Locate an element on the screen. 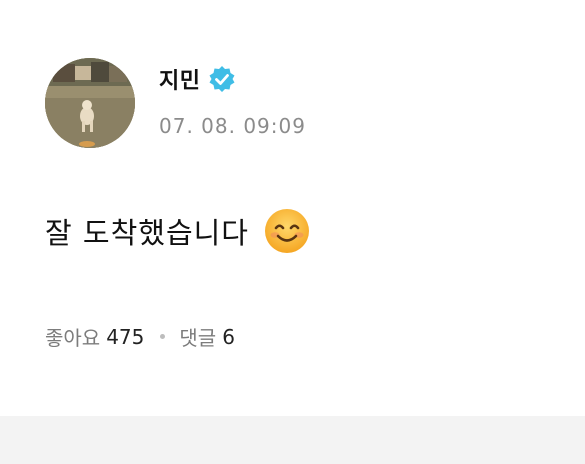  post-timestamp: 07. 08. 09:09 is located at coordinates (232, 126).